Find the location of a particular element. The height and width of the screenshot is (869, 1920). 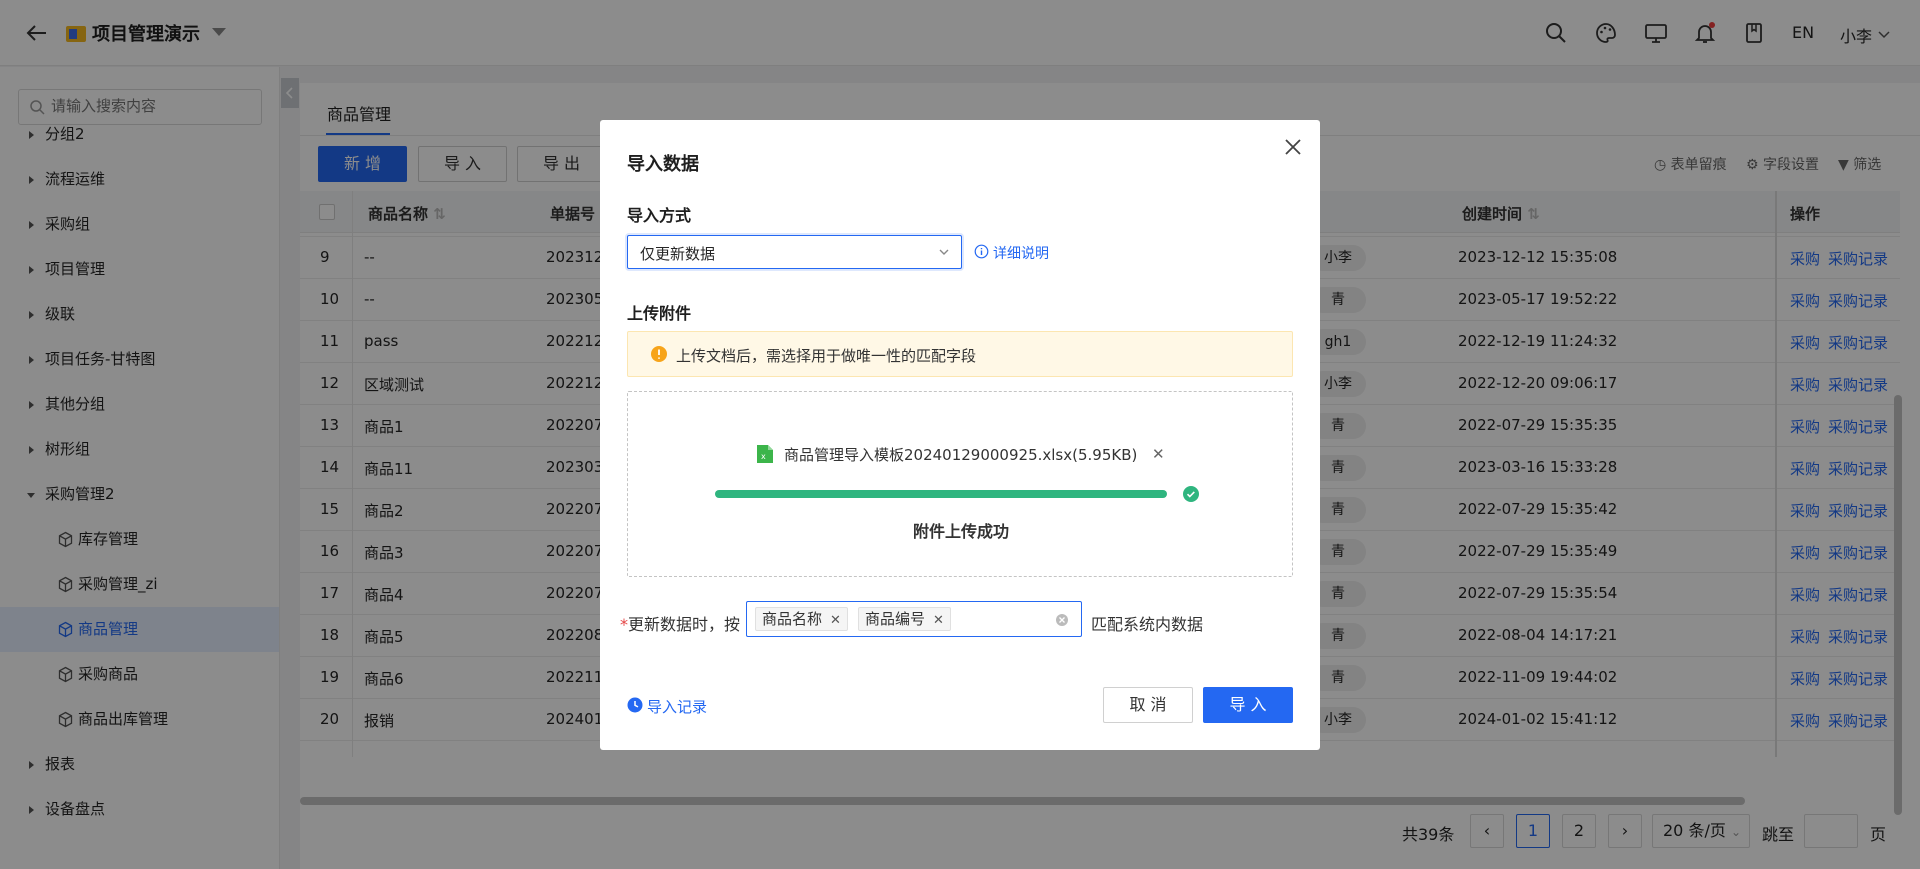

dialog-title: 导入数据 is located at coordinates (663, 164).